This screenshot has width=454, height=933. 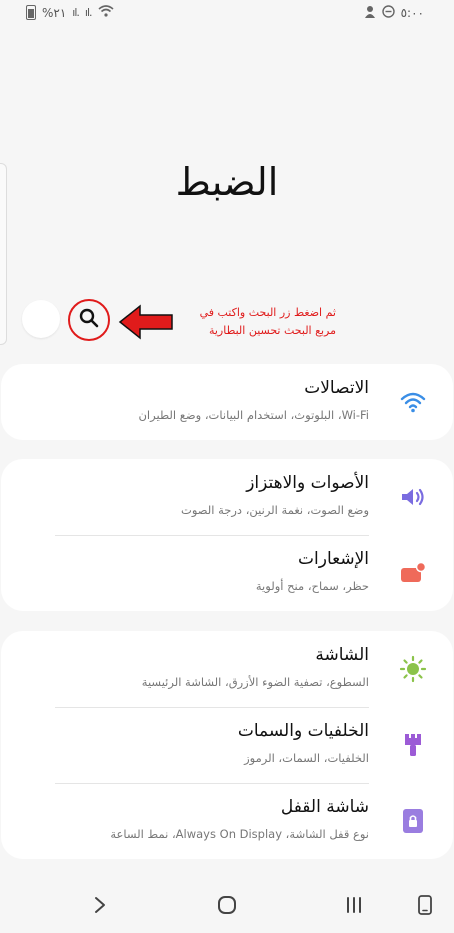 I want to click on settings-item-title: الإشعارات, so click(x=333, y=559).